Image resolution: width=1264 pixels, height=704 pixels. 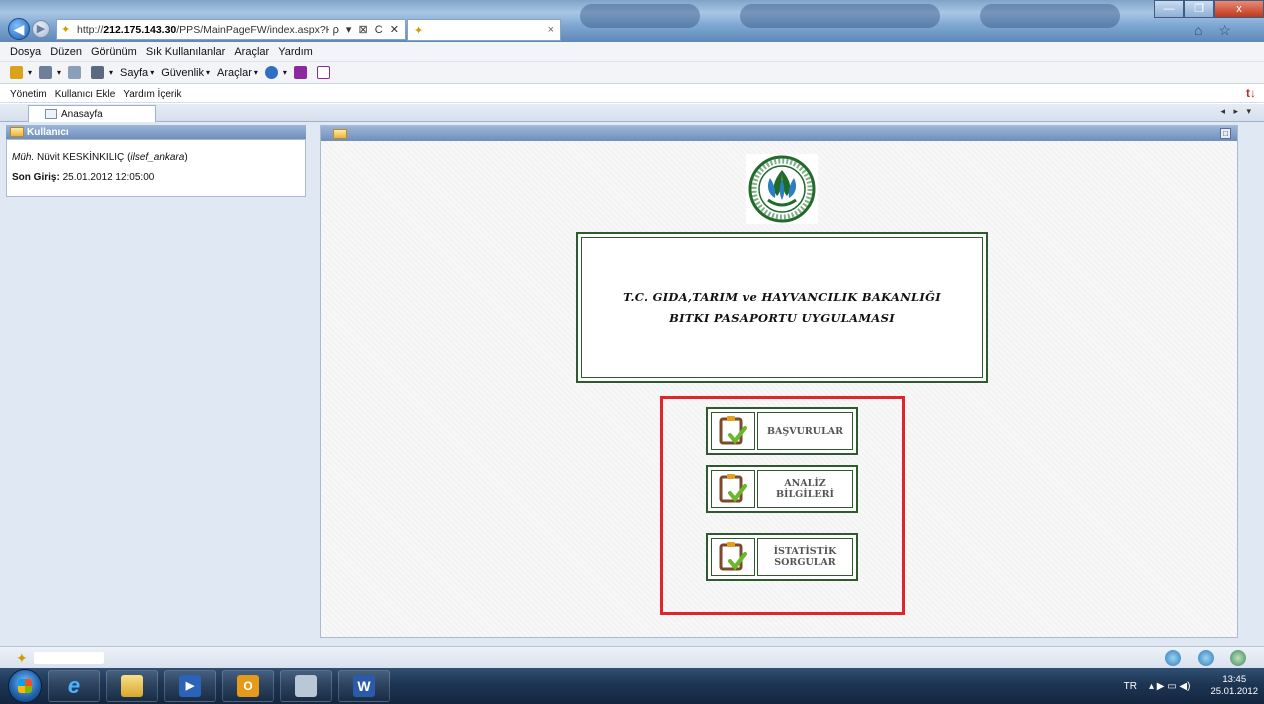 What do you see at coordinates (186, 52) in the screenshot?
I see `menu-sik-kullanilanlar: Sık Kullanılanlar` at bounding box center [186, 52].